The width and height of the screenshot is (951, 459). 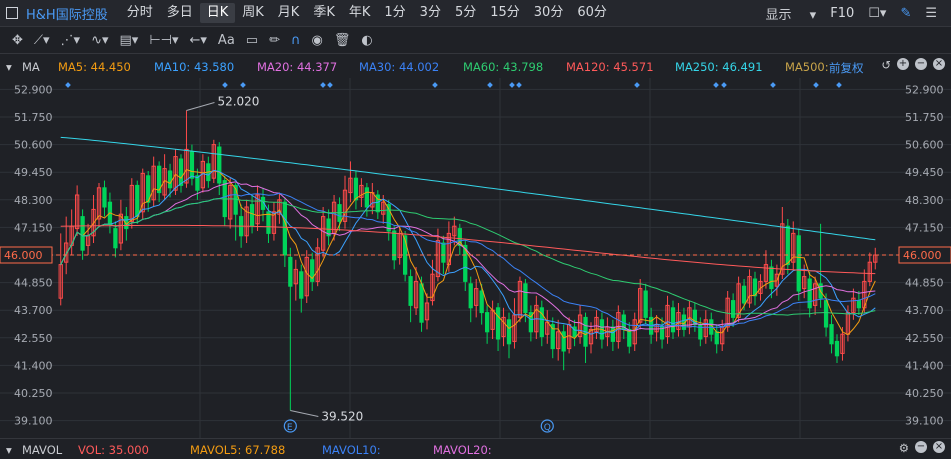 What do you see at coordinates (33, 393) in the screenshot?
I see `y-tick-label-left: 40.250` at bounding box center [33, 393].